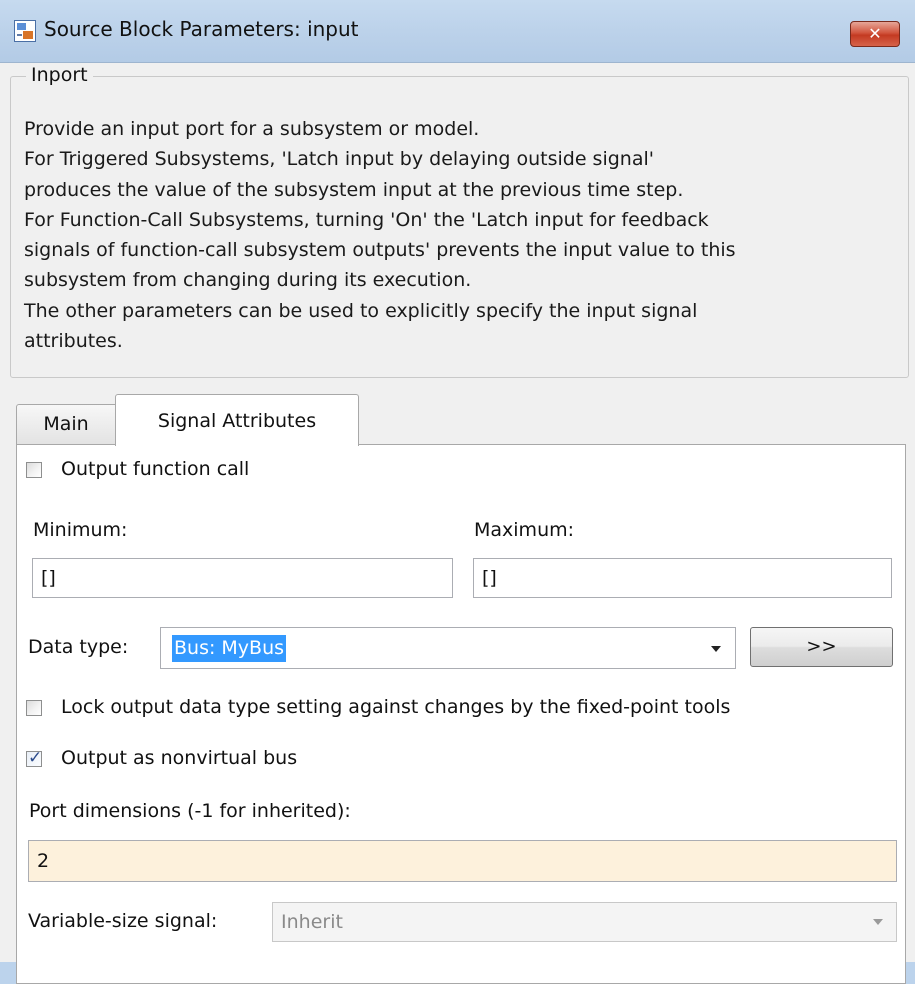  I want to click on tab-main-label: Main, so click(66, 424).